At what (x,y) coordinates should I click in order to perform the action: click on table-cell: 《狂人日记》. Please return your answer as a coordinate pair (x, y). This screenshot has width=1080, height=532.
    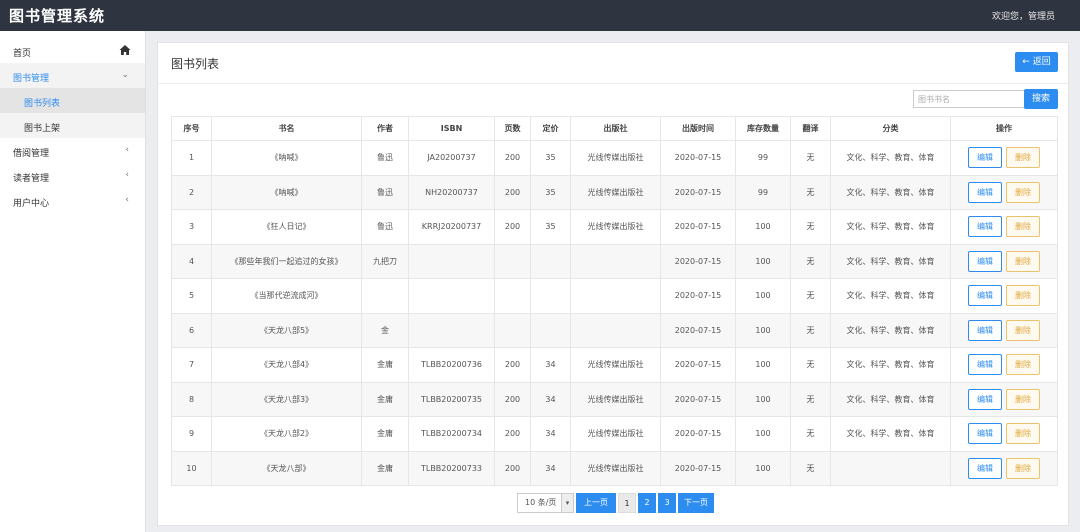
    Looking at the image, I should click on (286, 227).